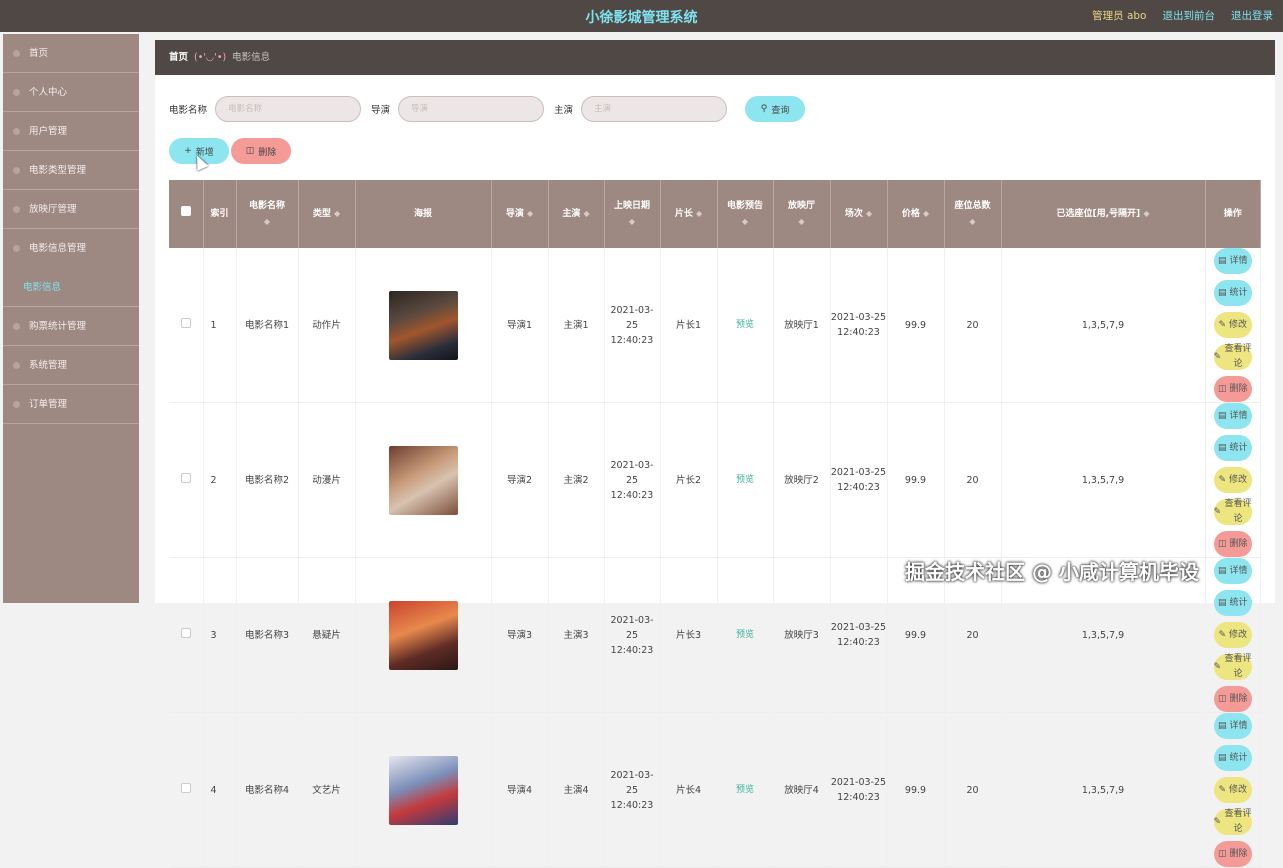  What do you see at coordinates (71, 365) in the screenshot?
I see `sidebar-item-system: 系统管理` at bounding box center [71, 365].